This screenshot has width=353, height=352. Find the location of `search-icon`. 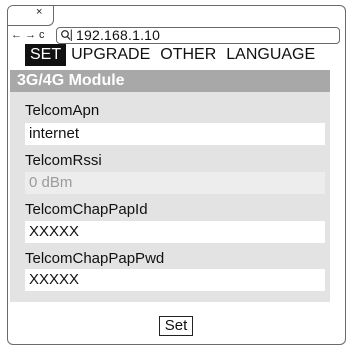

search-icon is located at coordinates (66, 35).